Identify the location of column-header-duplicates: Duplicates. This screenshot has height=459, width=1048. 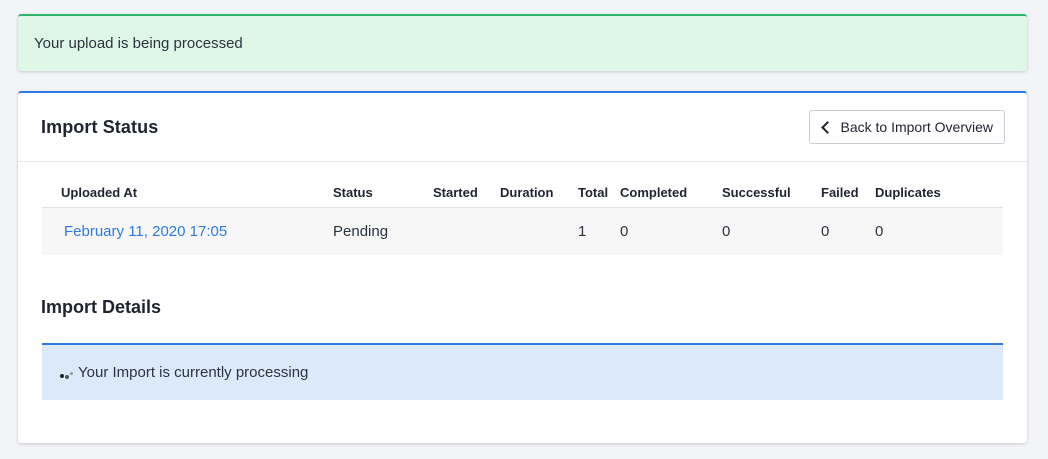
(939, 196).